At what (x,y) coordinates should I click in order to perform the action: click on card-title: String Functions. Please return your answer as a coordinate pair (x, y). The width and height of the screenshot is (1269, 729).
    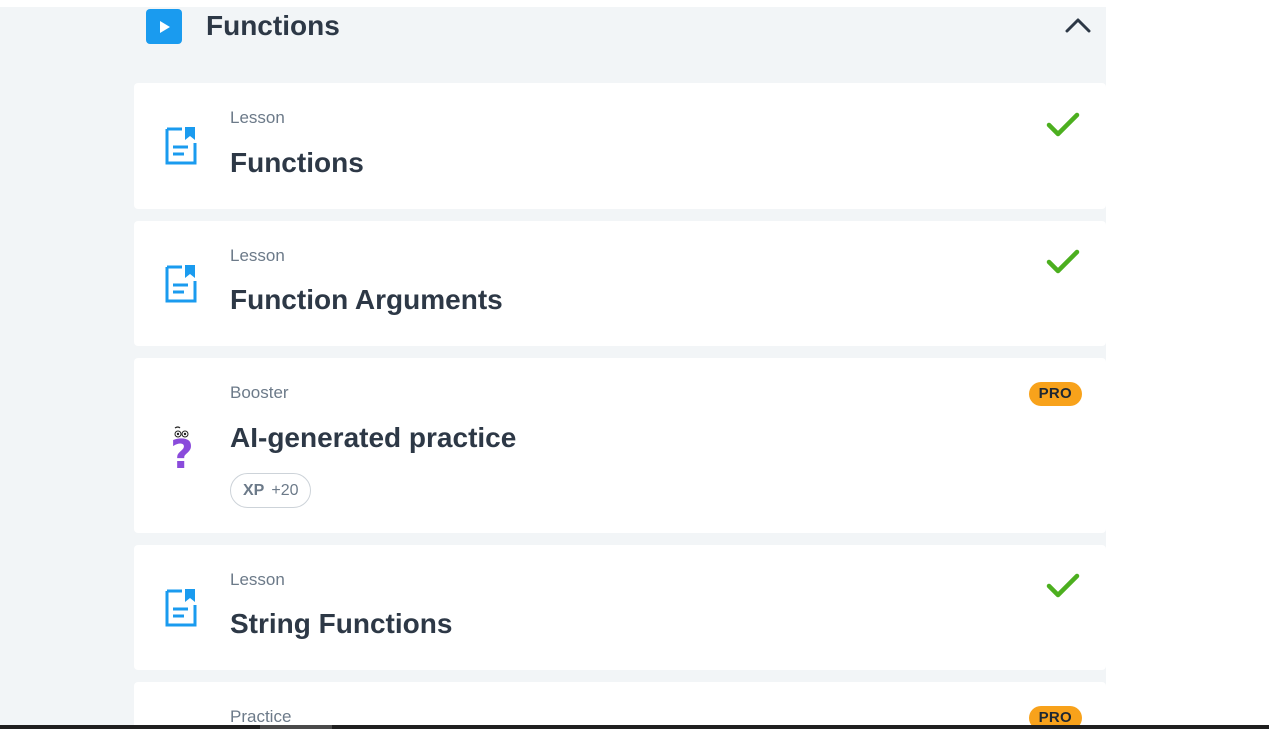
    Looking at the image, I should click on (341, 623).